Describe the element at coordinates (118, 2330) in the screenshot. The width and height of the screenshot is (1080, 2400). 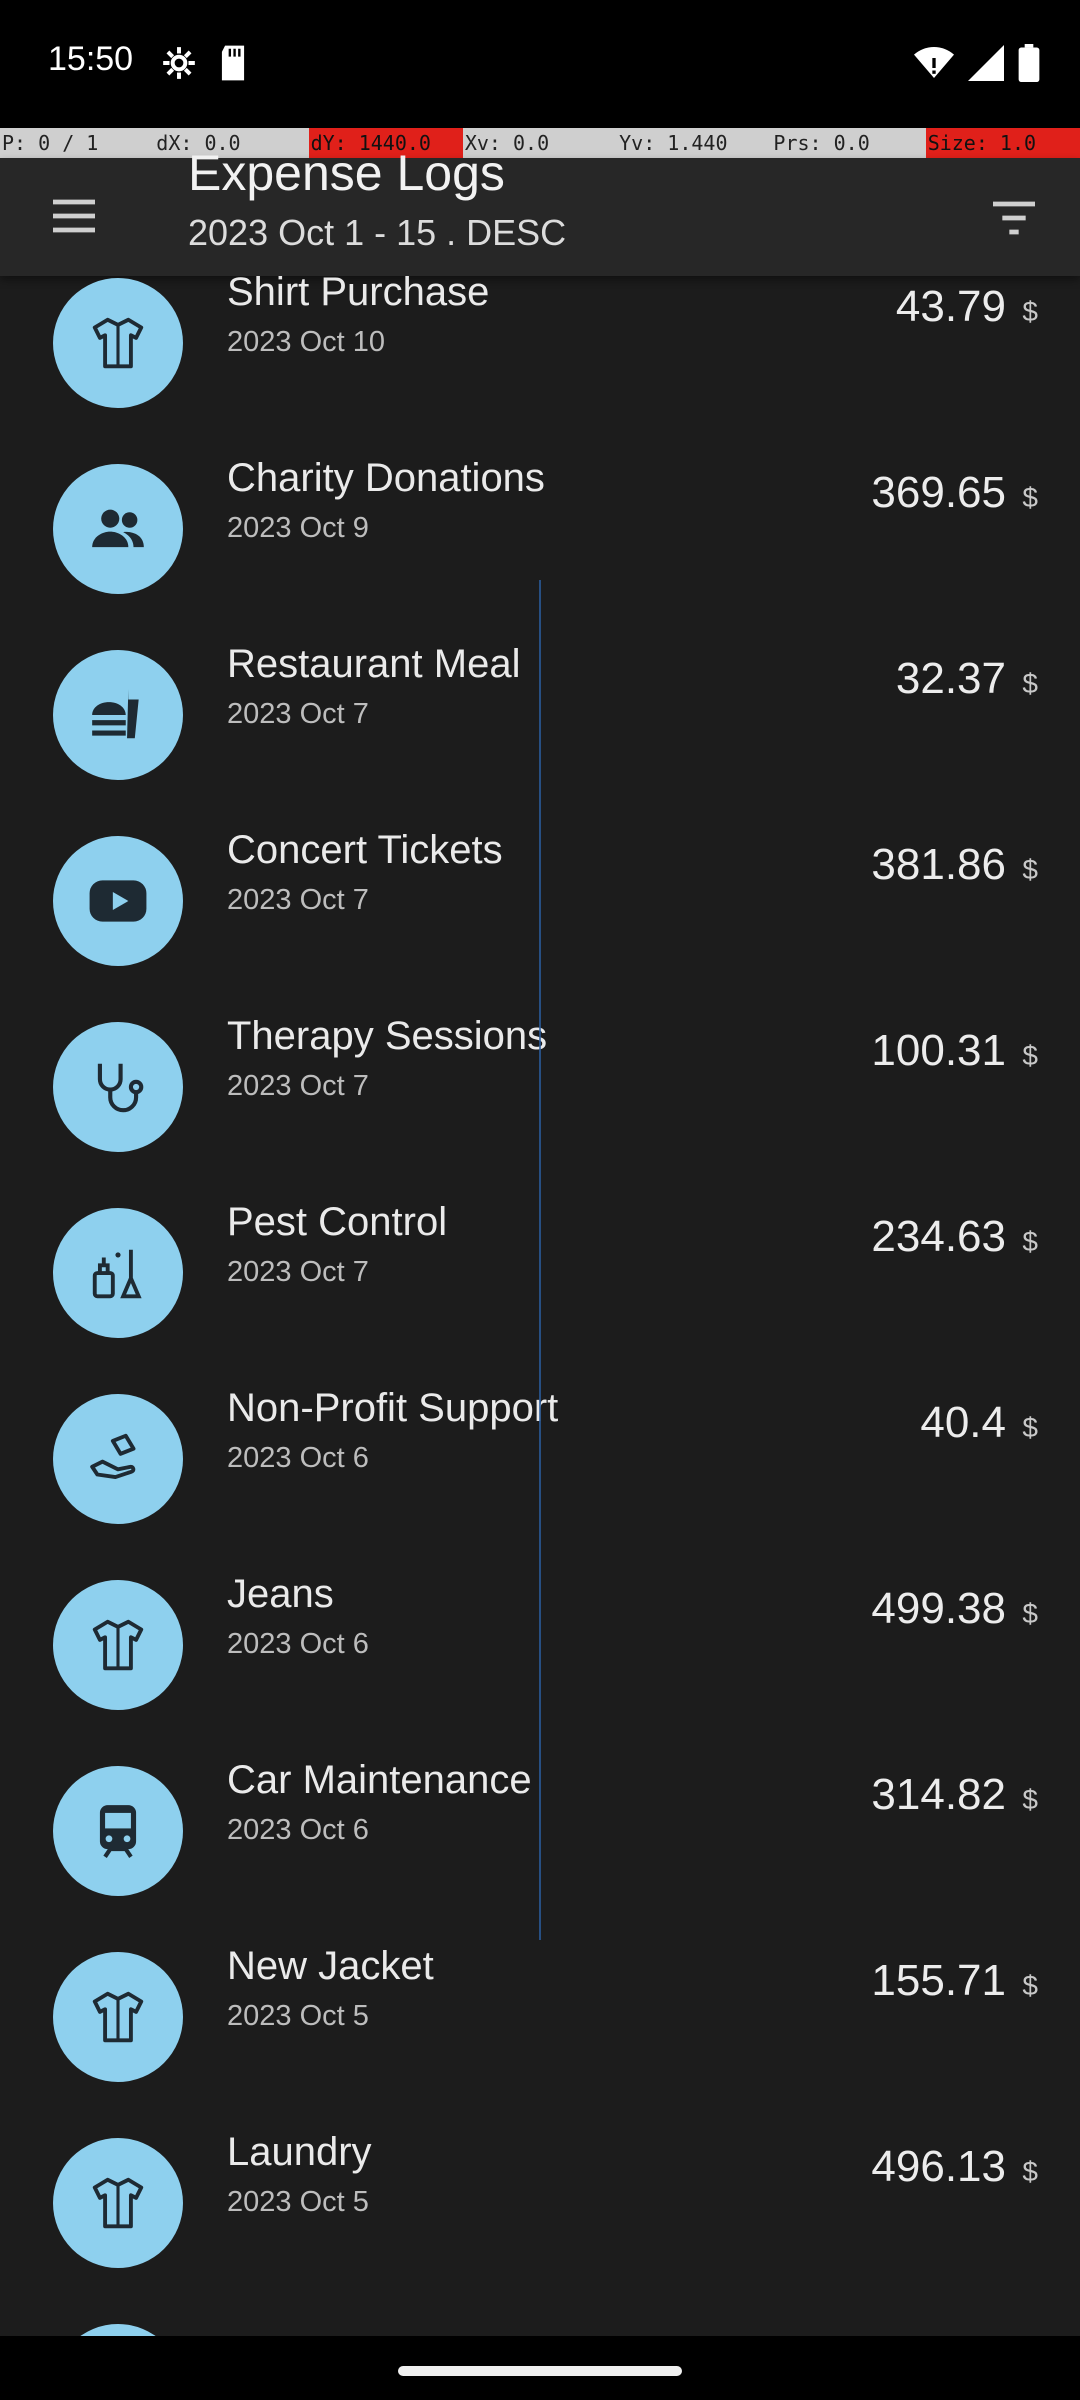
I see `partial-avatar` at that location.